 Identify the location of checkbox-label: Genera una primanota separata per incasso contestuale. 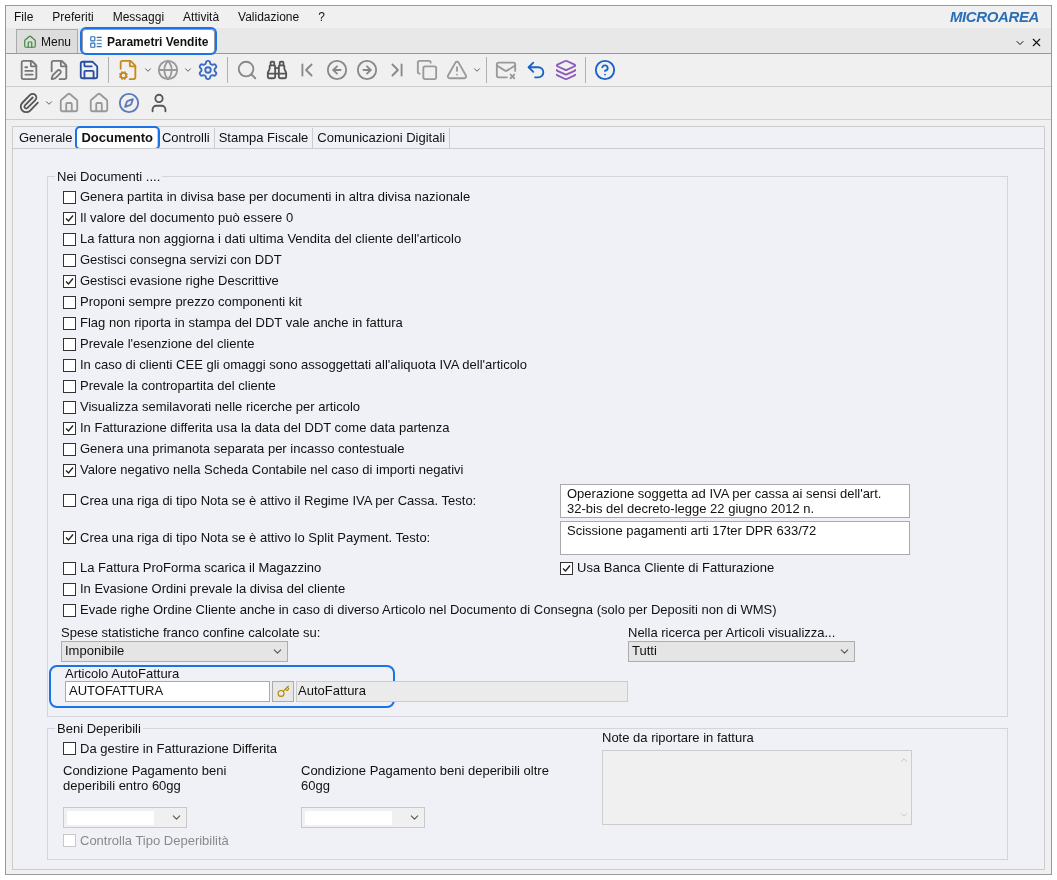
(242, 449).